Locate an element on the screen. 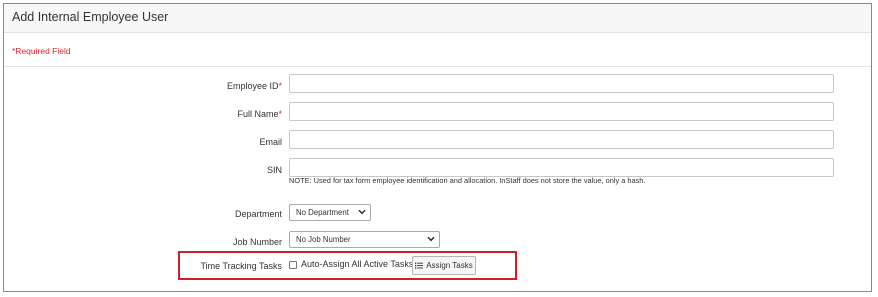  employee-id-label: Employee ID* is located at coordinates (254, 86).